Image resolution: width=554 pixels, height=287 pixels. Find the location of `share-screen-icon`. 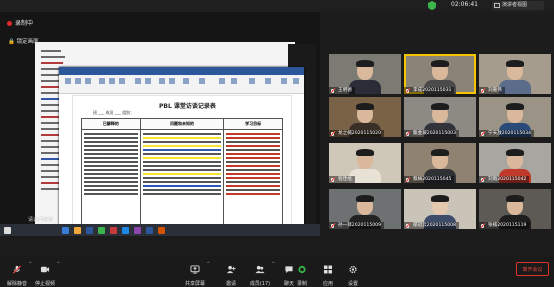

share-screen-icon is located at coordinates (195, 269).